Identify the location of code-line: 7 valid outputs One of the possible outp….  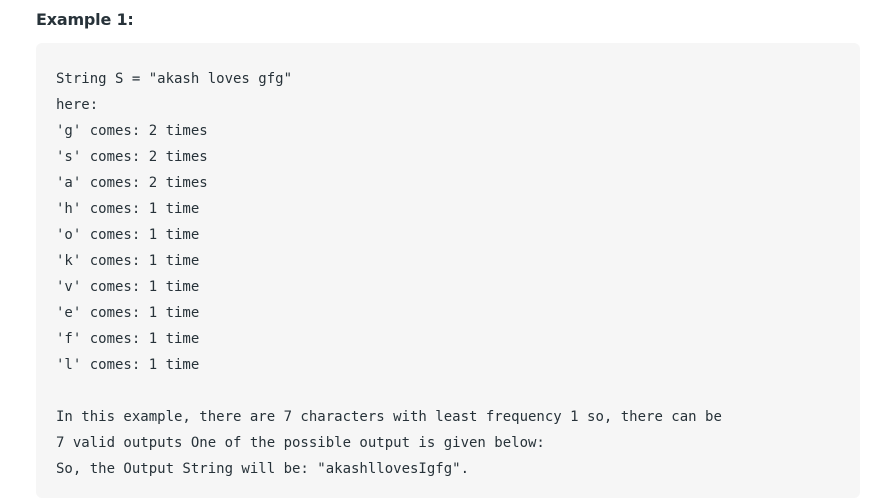
(300, 443).